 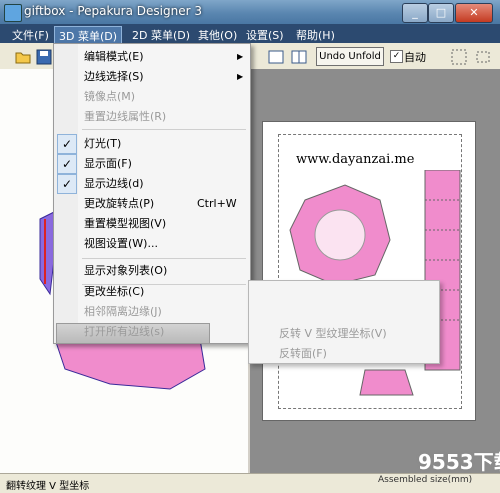 I want to click on menu-item-flip-face: 反转面(F), so click(x=303, y=353).